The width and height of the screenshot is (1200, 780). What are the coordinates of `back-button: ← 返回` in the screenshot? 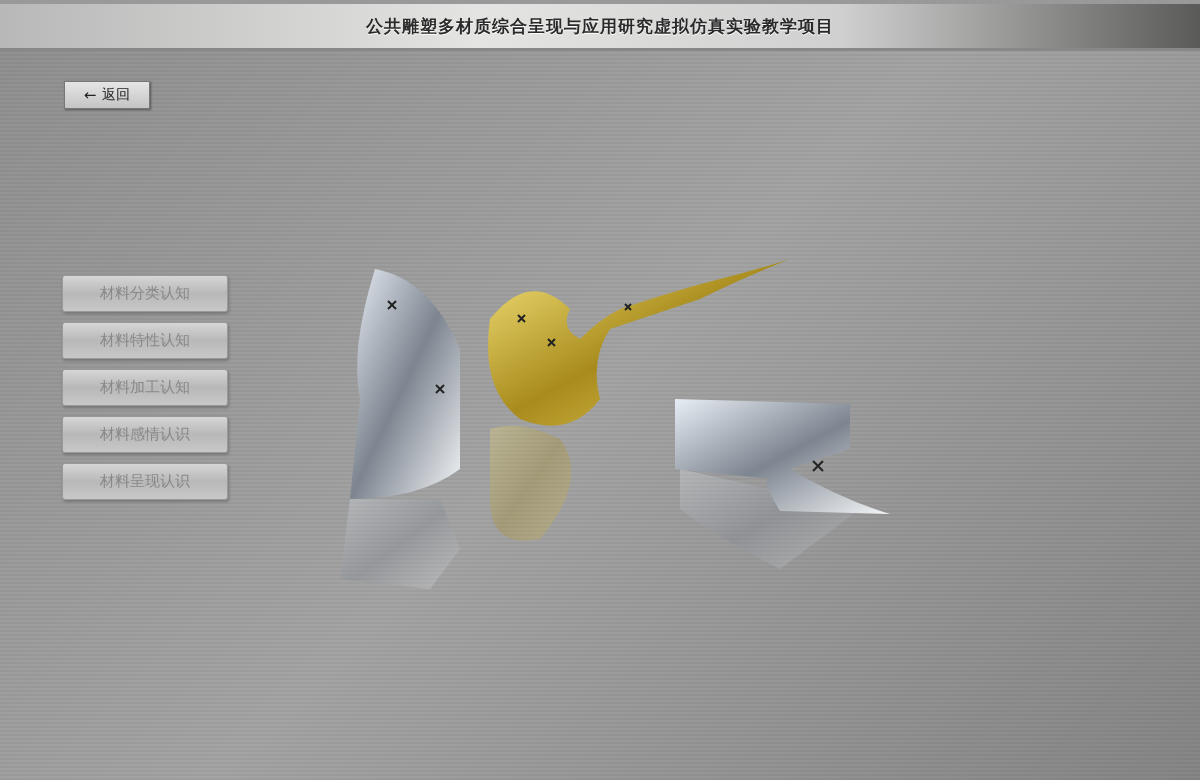 It's located at (107, 95).